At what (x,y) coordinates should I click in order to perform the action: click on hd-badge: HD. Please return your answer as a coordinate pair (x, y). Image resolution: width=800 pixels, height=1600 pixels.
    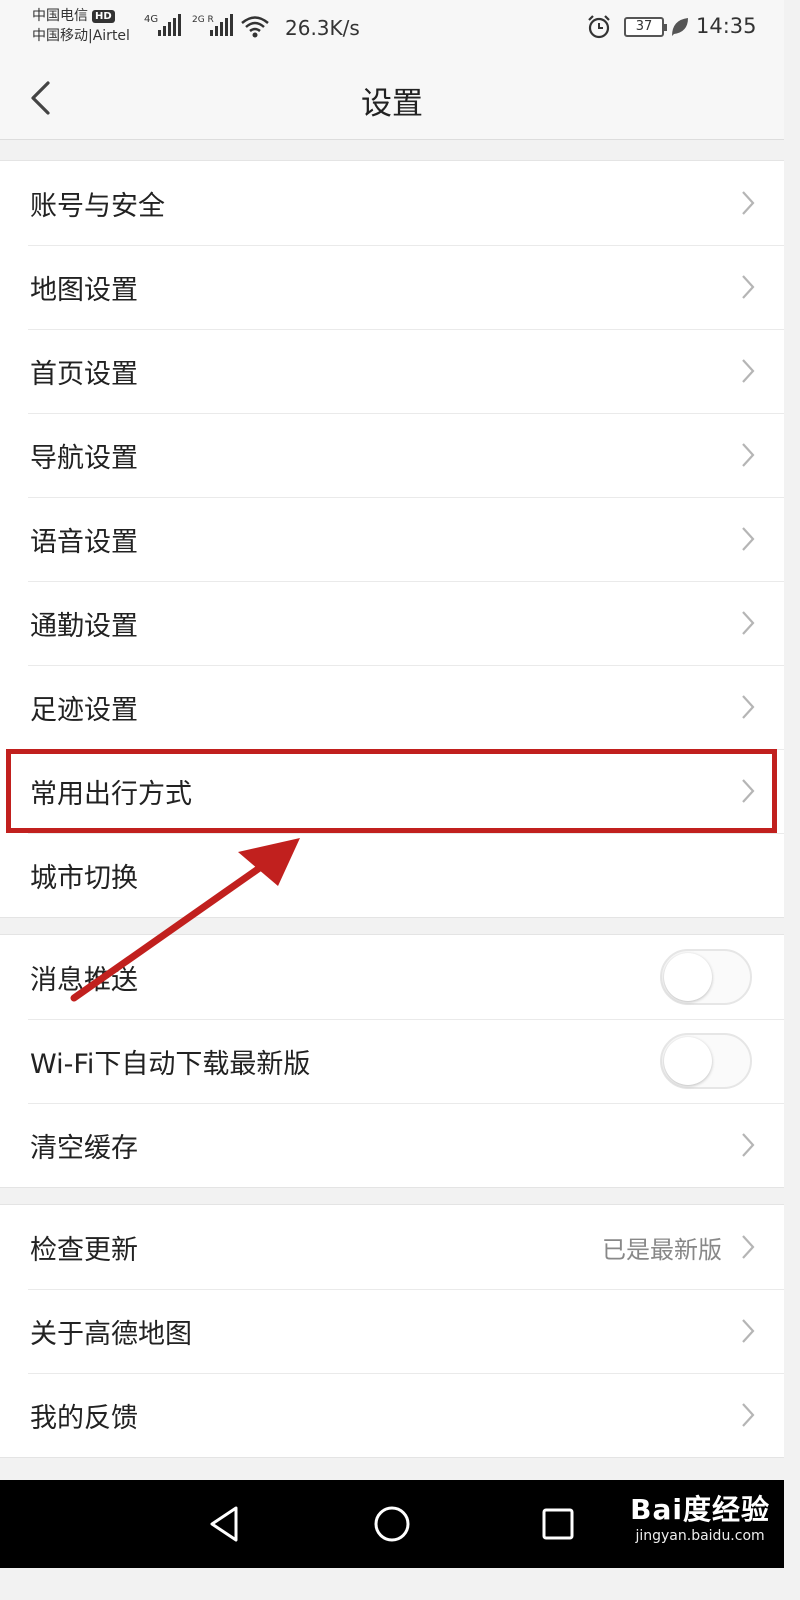
    Looking at the image, I should click on (103, 16).